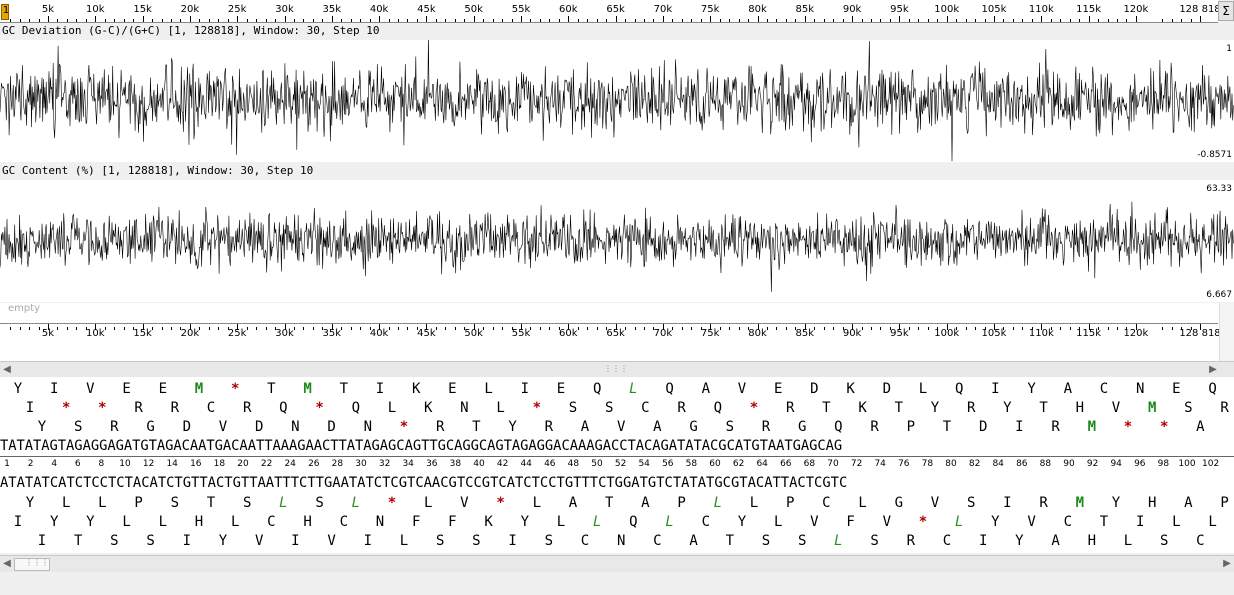 This screenshot has height=595, width=1234. I want to click on seq-position-label: 90, so click(1069, 464).